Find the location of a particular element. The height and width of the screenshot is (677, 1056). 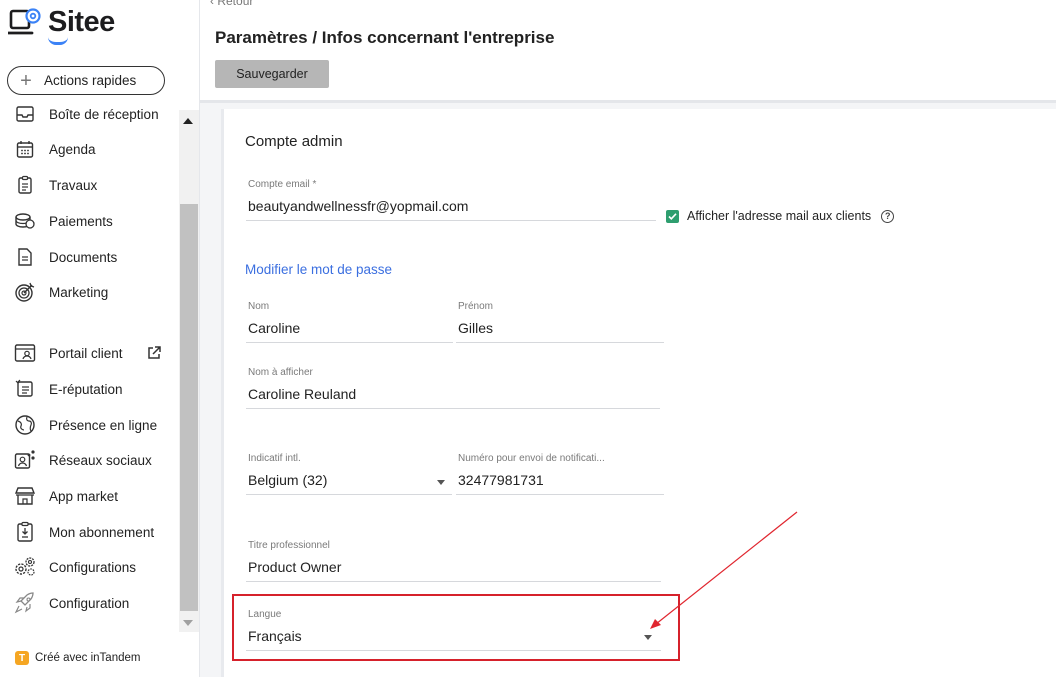

show-email-label: Afficher l'adresse mail aux clients is located at coordinates (779, 216).